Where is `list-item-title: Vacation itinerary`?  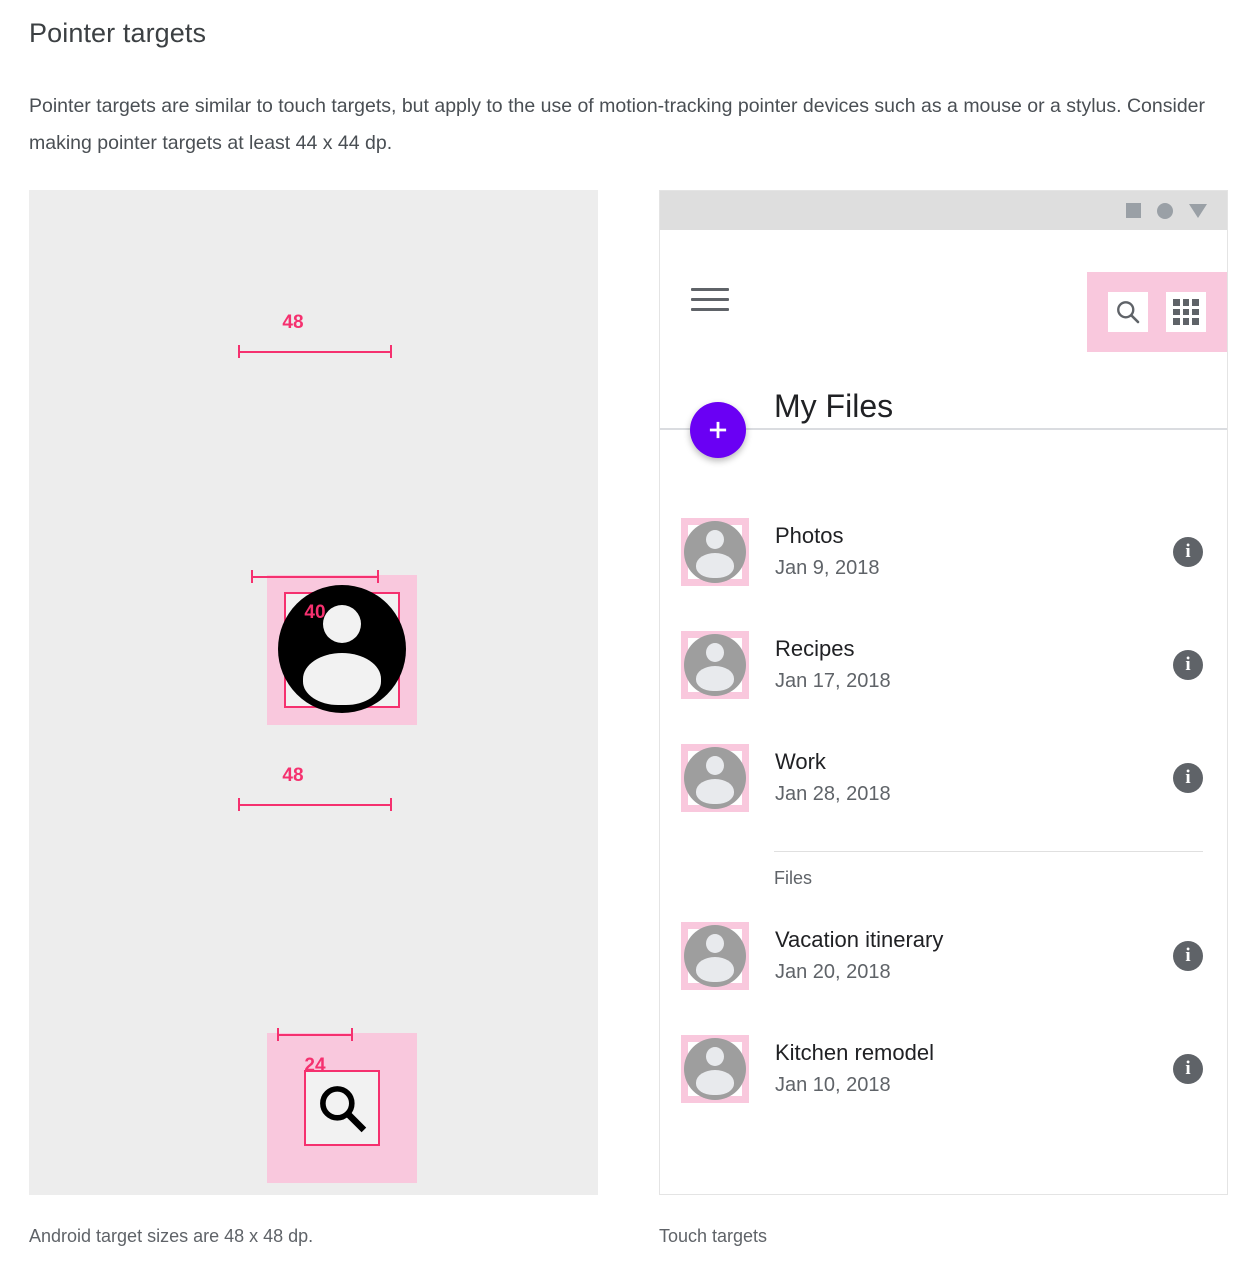
list-item-title: Vacation itinerary is located at coordinates (859, 939).